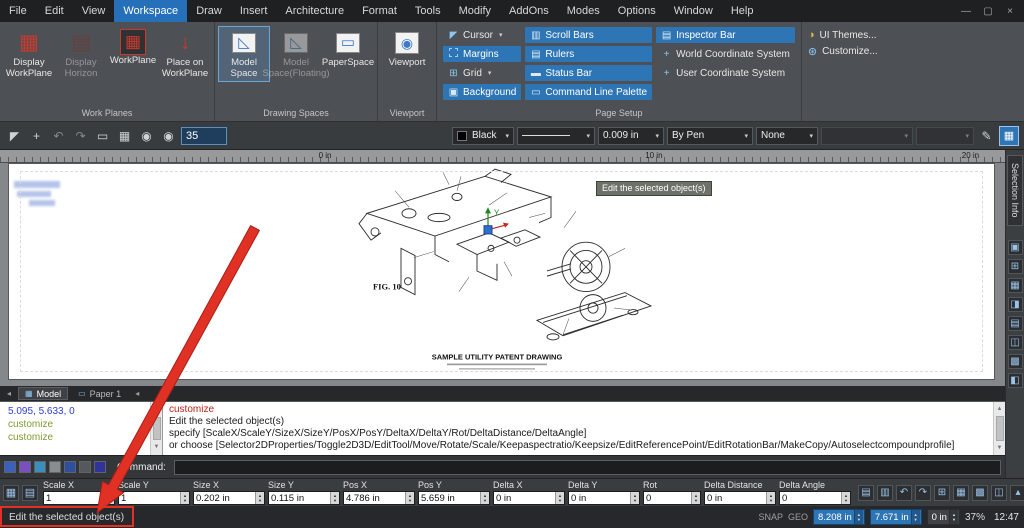 This screenshot has height=528, width=1024. I want to click on cursor-z-chip: 0 in ▲ ▼, so click(943, 517).